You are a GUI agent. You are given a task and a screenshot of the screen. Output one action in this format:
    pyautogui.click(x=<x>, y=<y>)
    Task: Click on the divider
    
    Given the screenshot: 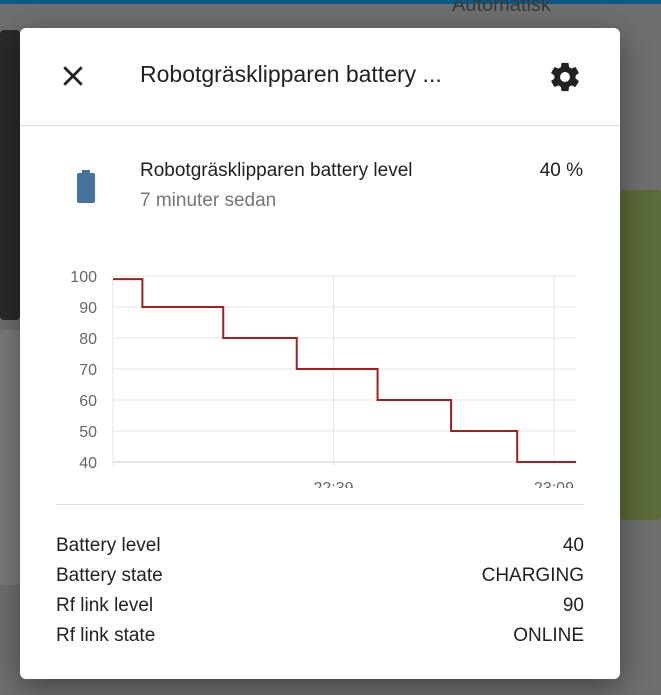 What is the action you would take?
    pyautogui.click(x=320, y=504)
    